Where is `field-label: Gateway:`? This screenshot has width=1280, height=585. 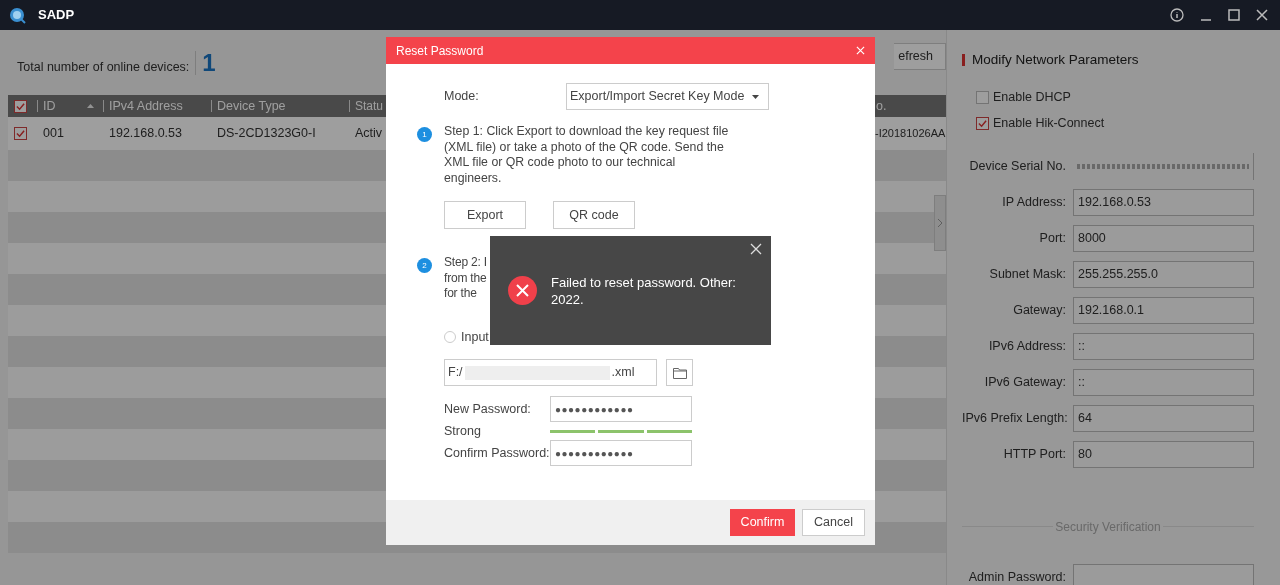
field-label: Gateway: is located at coordinates (1039, 310).